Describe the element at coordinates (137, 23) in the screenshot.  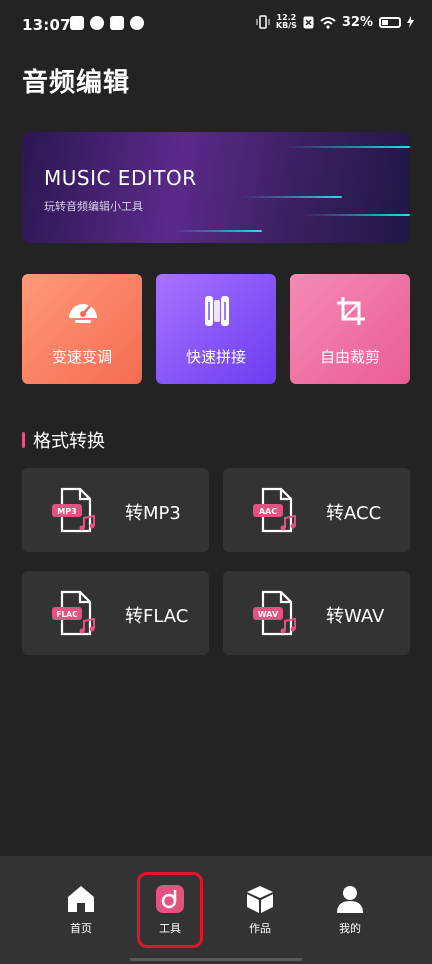
I see `wechat-notification-icon` at that location.